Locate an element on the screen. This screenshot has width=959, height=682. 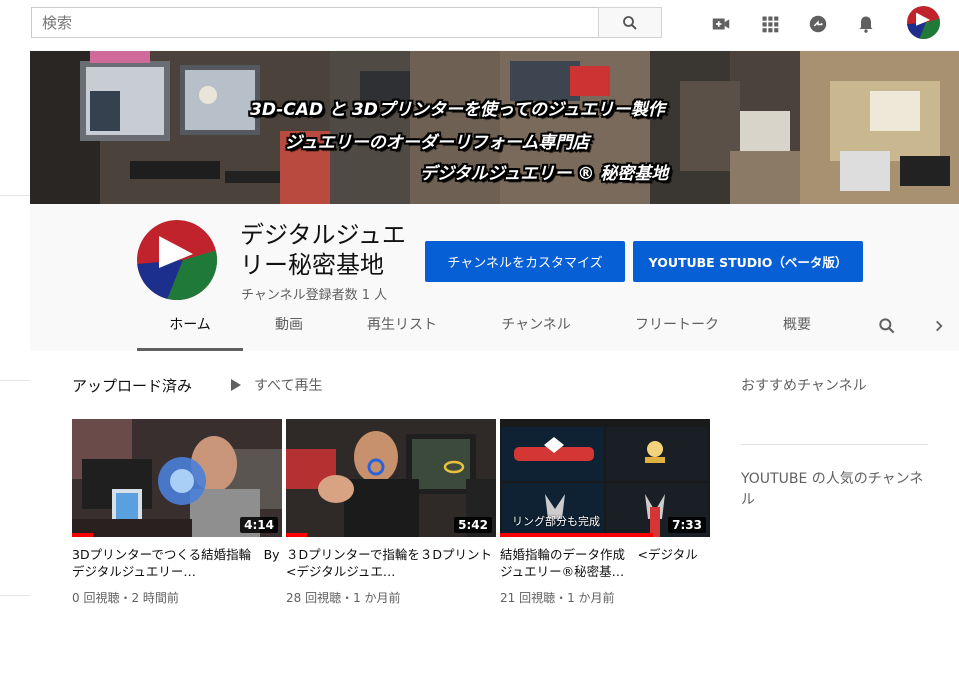
tab-playlists: 再生リスト is located at coordinates (402, 329).